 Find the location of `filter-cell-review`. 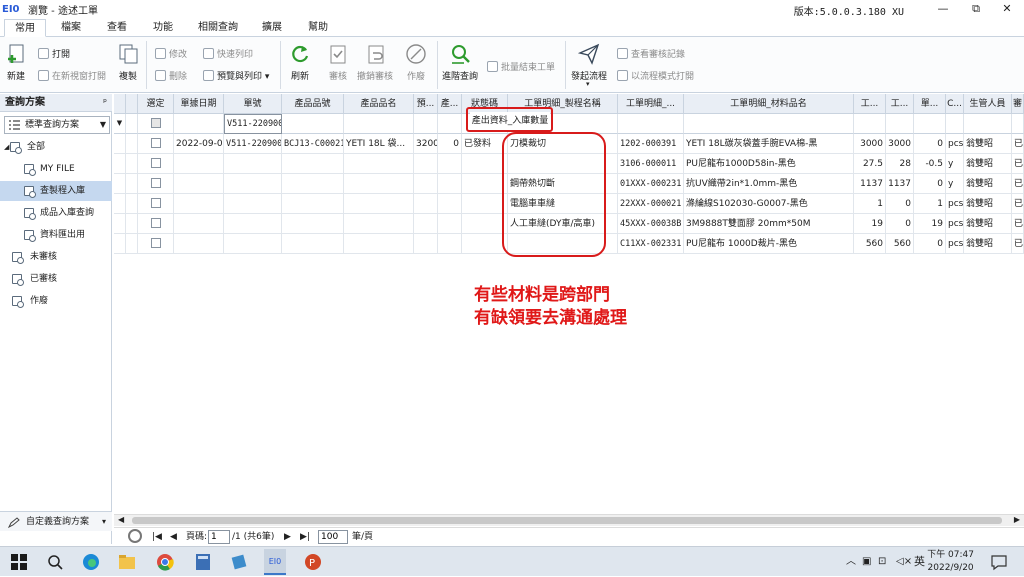

filter-cell-review is located at coordinates (1018, 124).